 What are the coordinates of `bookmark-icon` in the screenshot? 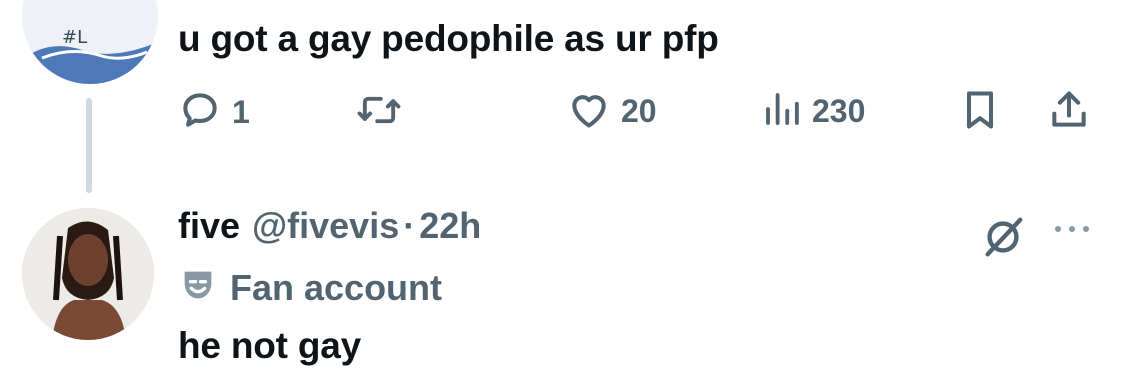 It's located at (980, 112).